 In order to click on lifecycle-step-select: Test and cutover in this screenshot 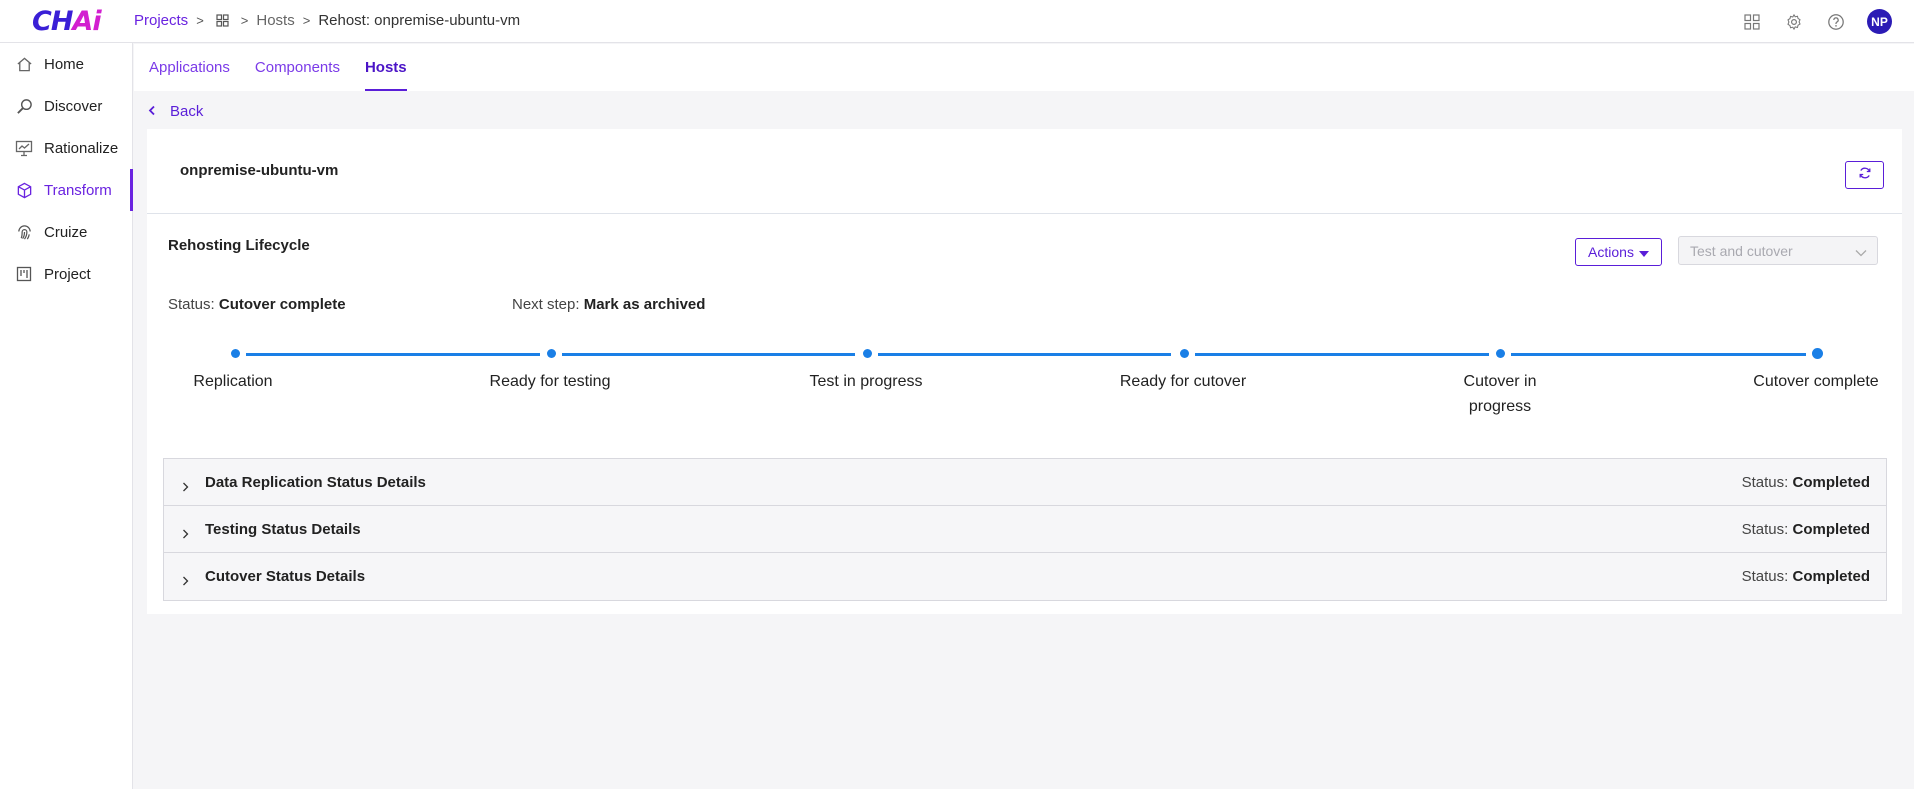, I will do `click(1778, 250)`.